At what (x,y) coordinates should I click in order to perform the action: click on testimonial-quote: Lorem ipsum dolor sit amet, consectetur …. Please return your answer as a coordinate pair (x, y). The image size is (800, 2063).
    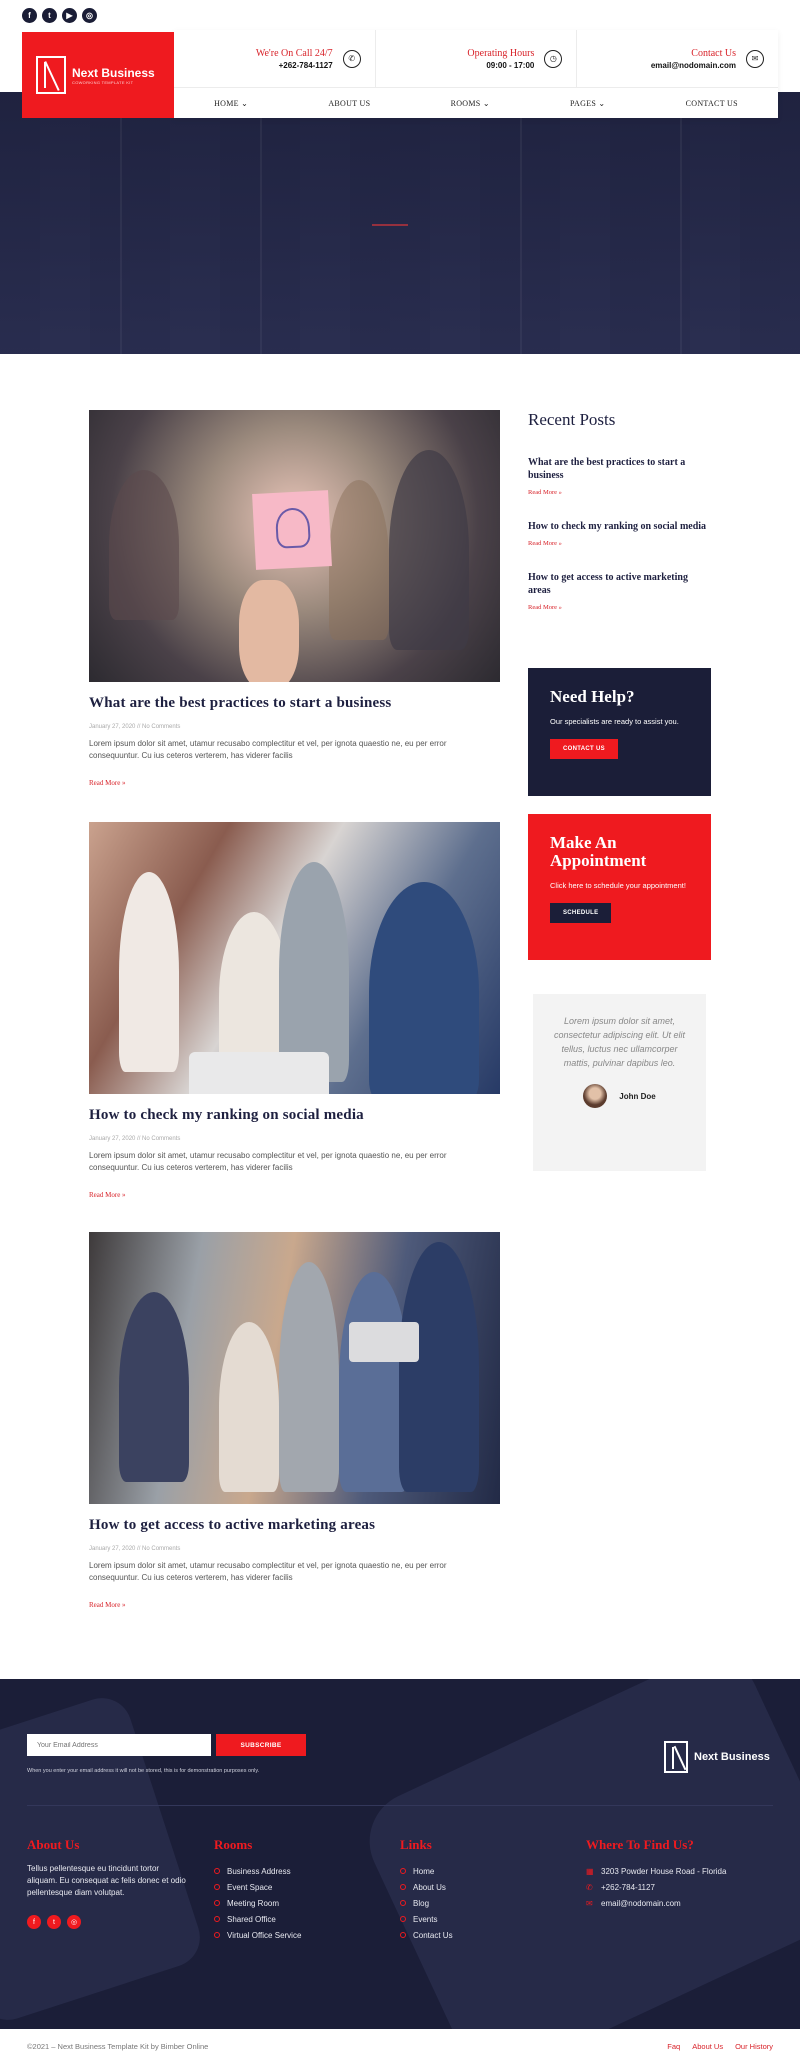
    Looking at the image, I should click on (619, 1042).